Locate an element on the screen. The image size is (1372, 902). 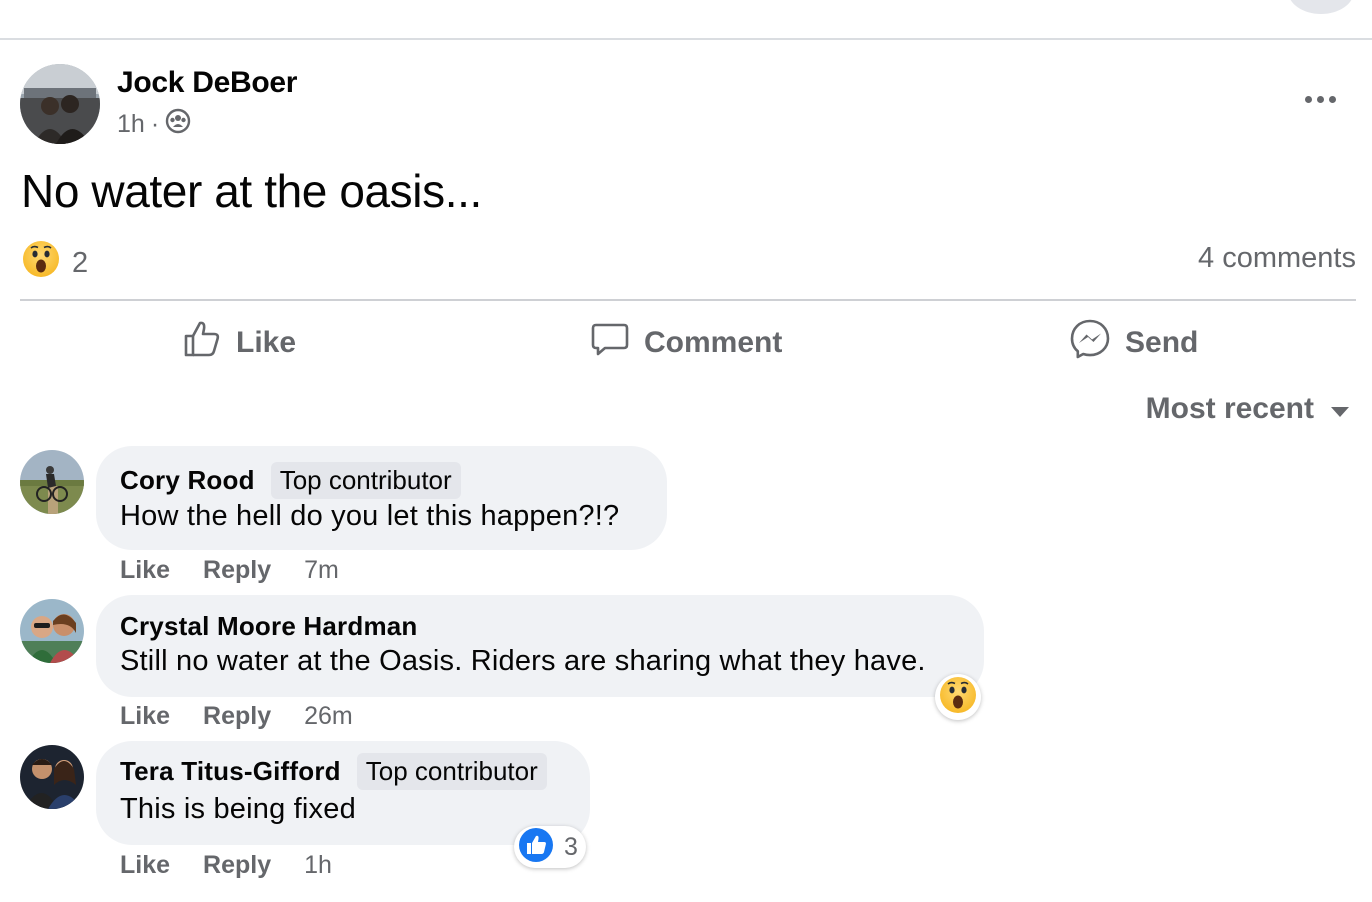
post-author-name: Jock DeBoer is located at coordinates (207, 83).